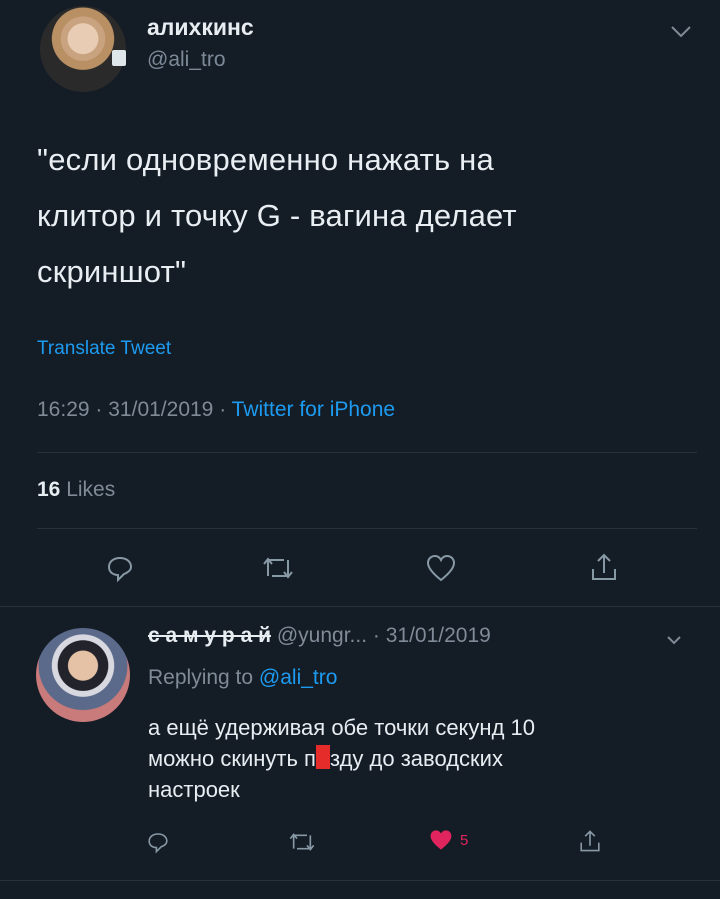  I want to click on avatar, so click(83, 49).